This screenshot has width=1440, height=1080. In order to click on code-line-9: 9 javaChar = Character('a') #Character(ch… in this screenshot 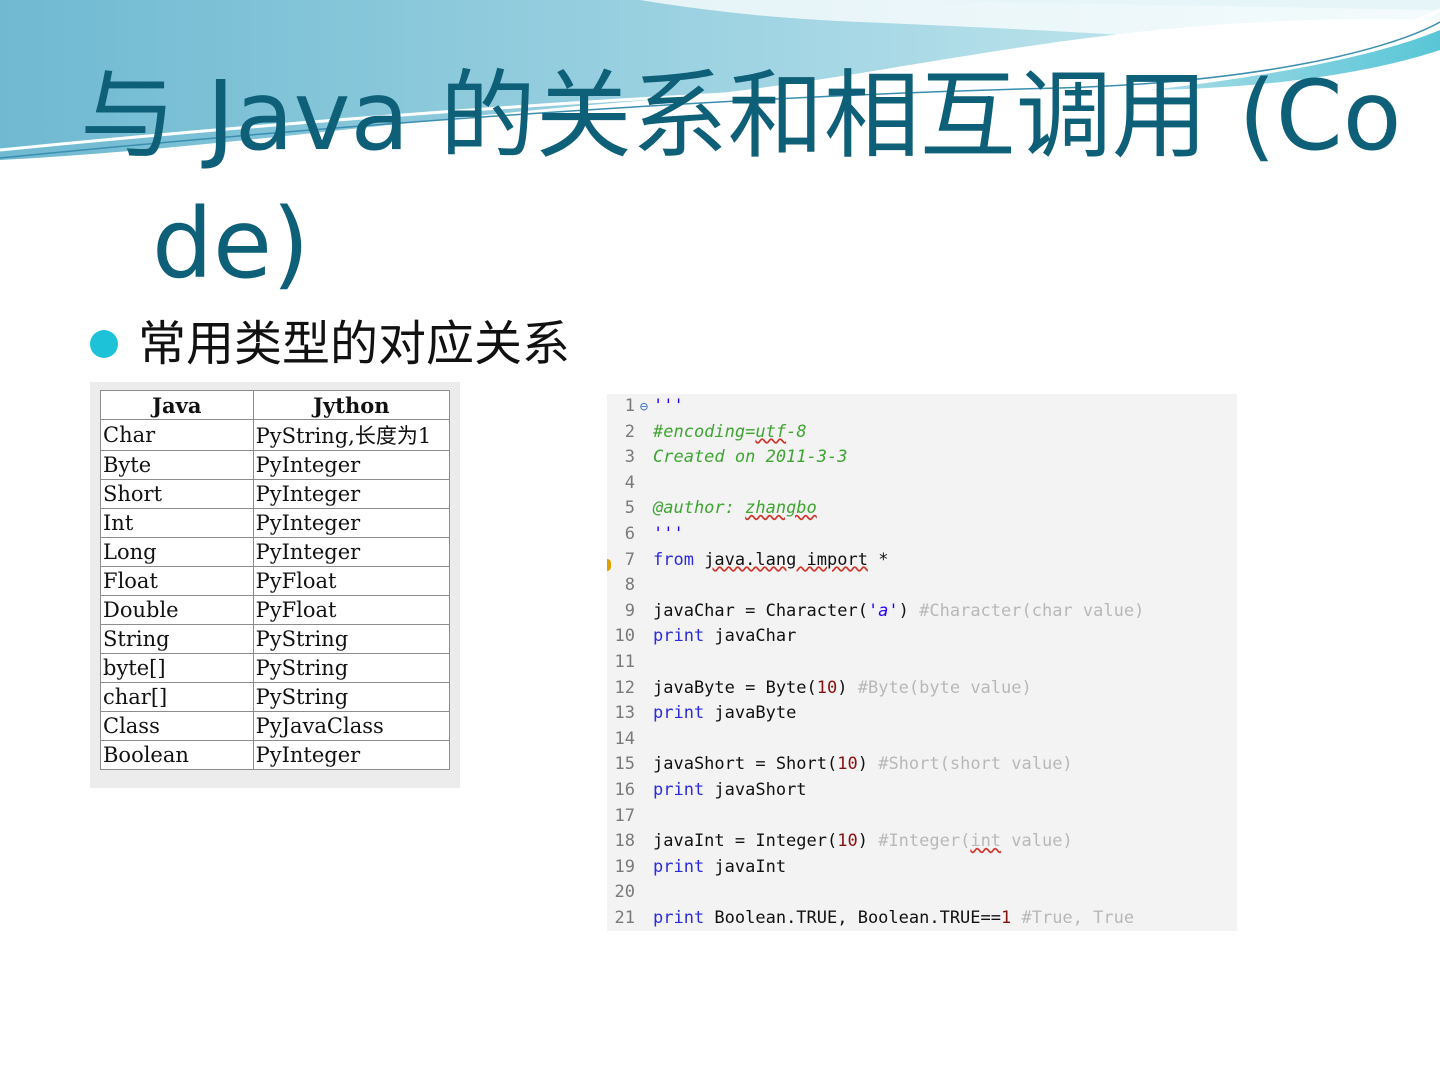, I will do `click(922, 612)`.